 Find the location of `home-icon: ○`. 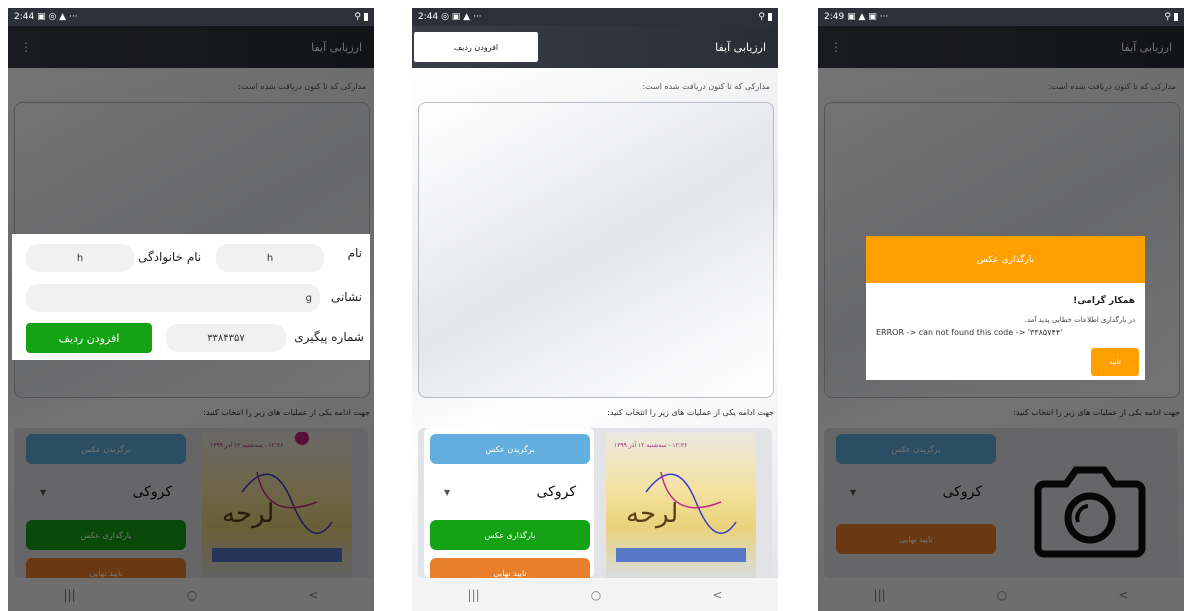

home-icon: ○ is located at coordinates (596, 595).